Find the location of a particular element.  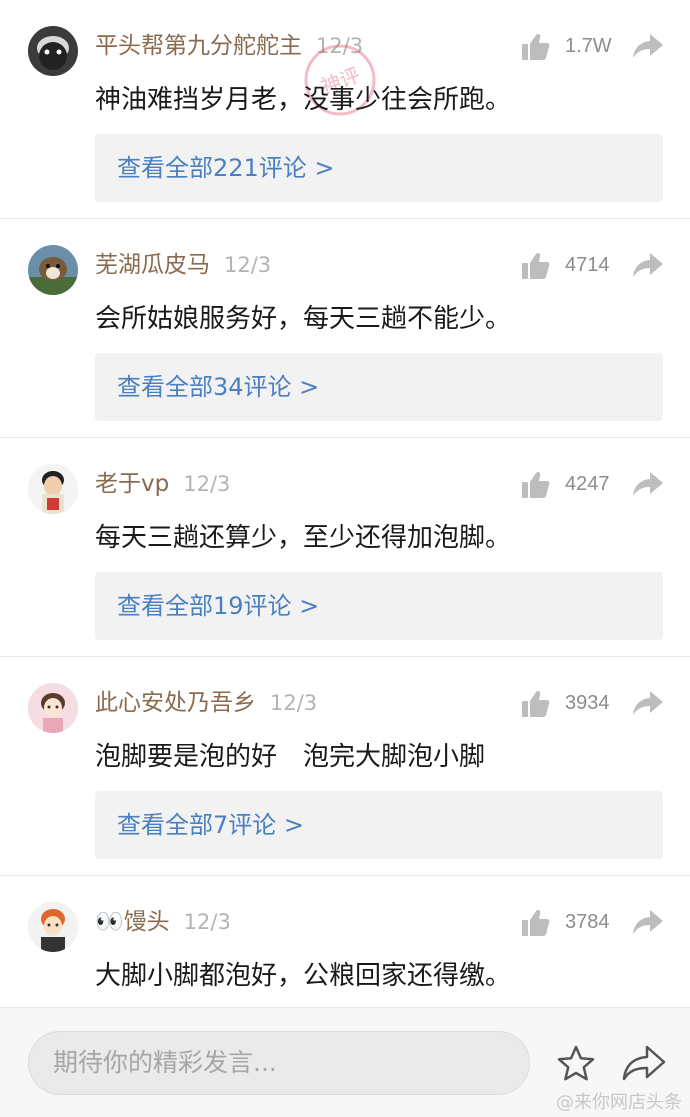

bottom-comment-bar: 期待你的精彩发言... @来你网店头条 is located at coordinates (345, 1062).